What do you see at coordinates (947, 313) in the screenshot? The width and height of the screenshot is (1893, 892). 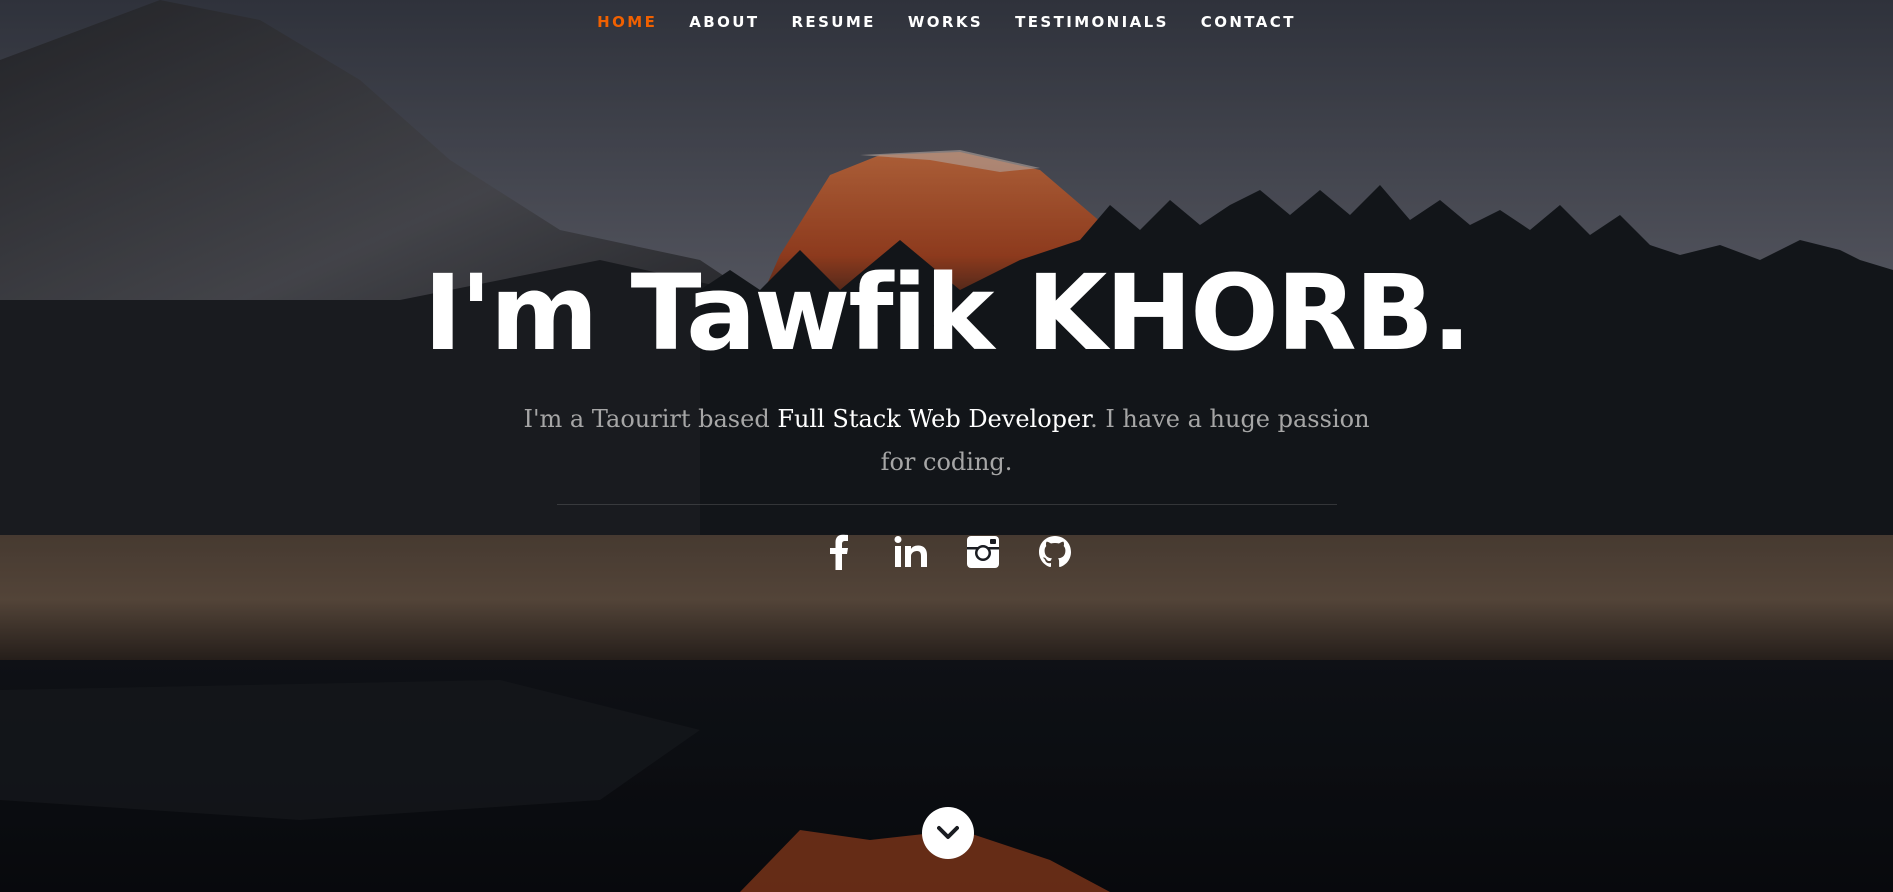 I see `headline: I'm Tawfik KHORB.` at bounding box center [947, 313].